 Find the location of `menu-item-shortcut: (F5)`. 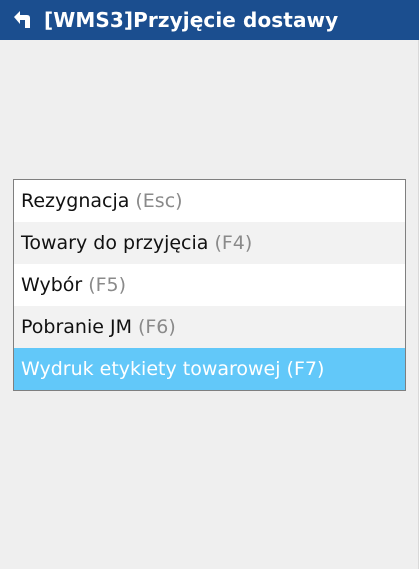

menu-item-shortcut: (F5) is located at coordinates (107, 285).